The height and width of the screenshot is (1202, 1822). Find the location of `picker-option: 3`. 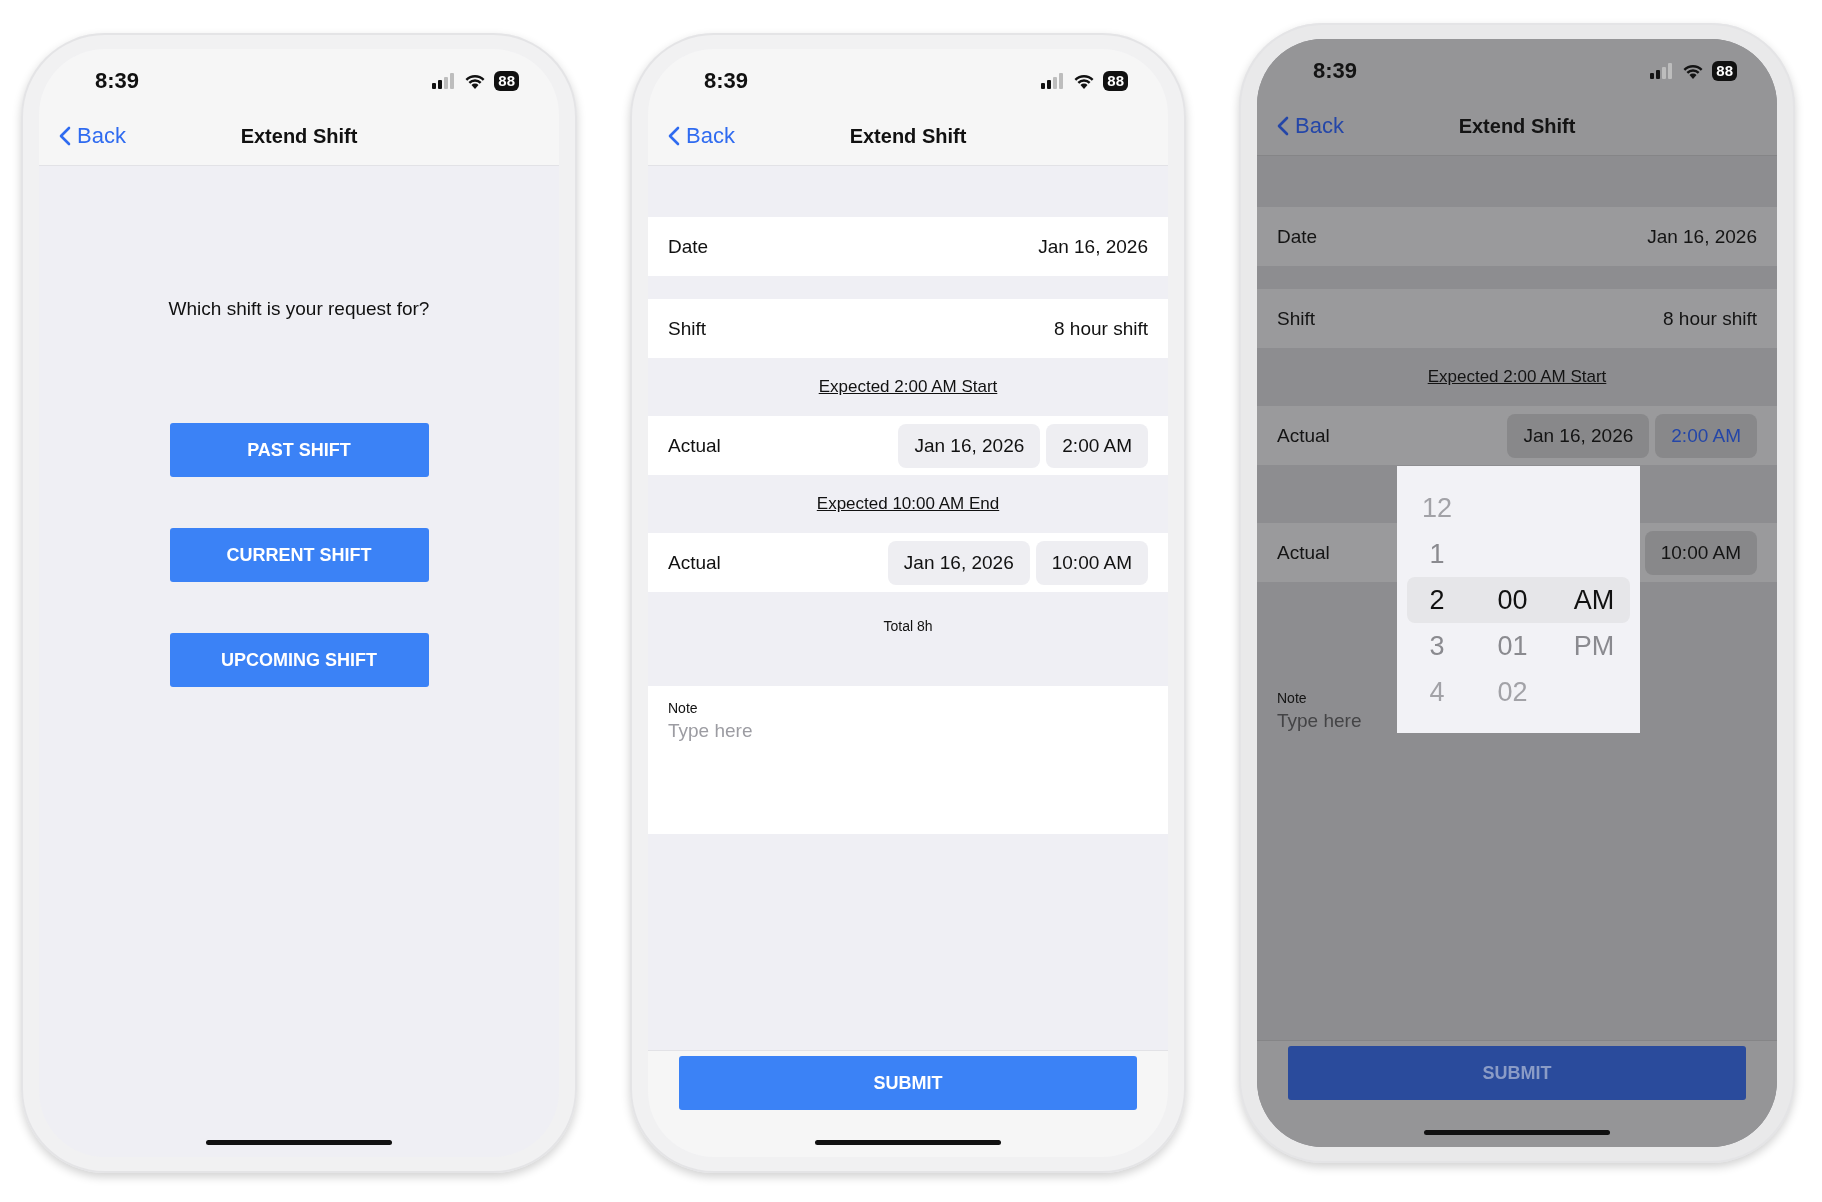

picker-option: 3 is located at coordinates (1437, 646).